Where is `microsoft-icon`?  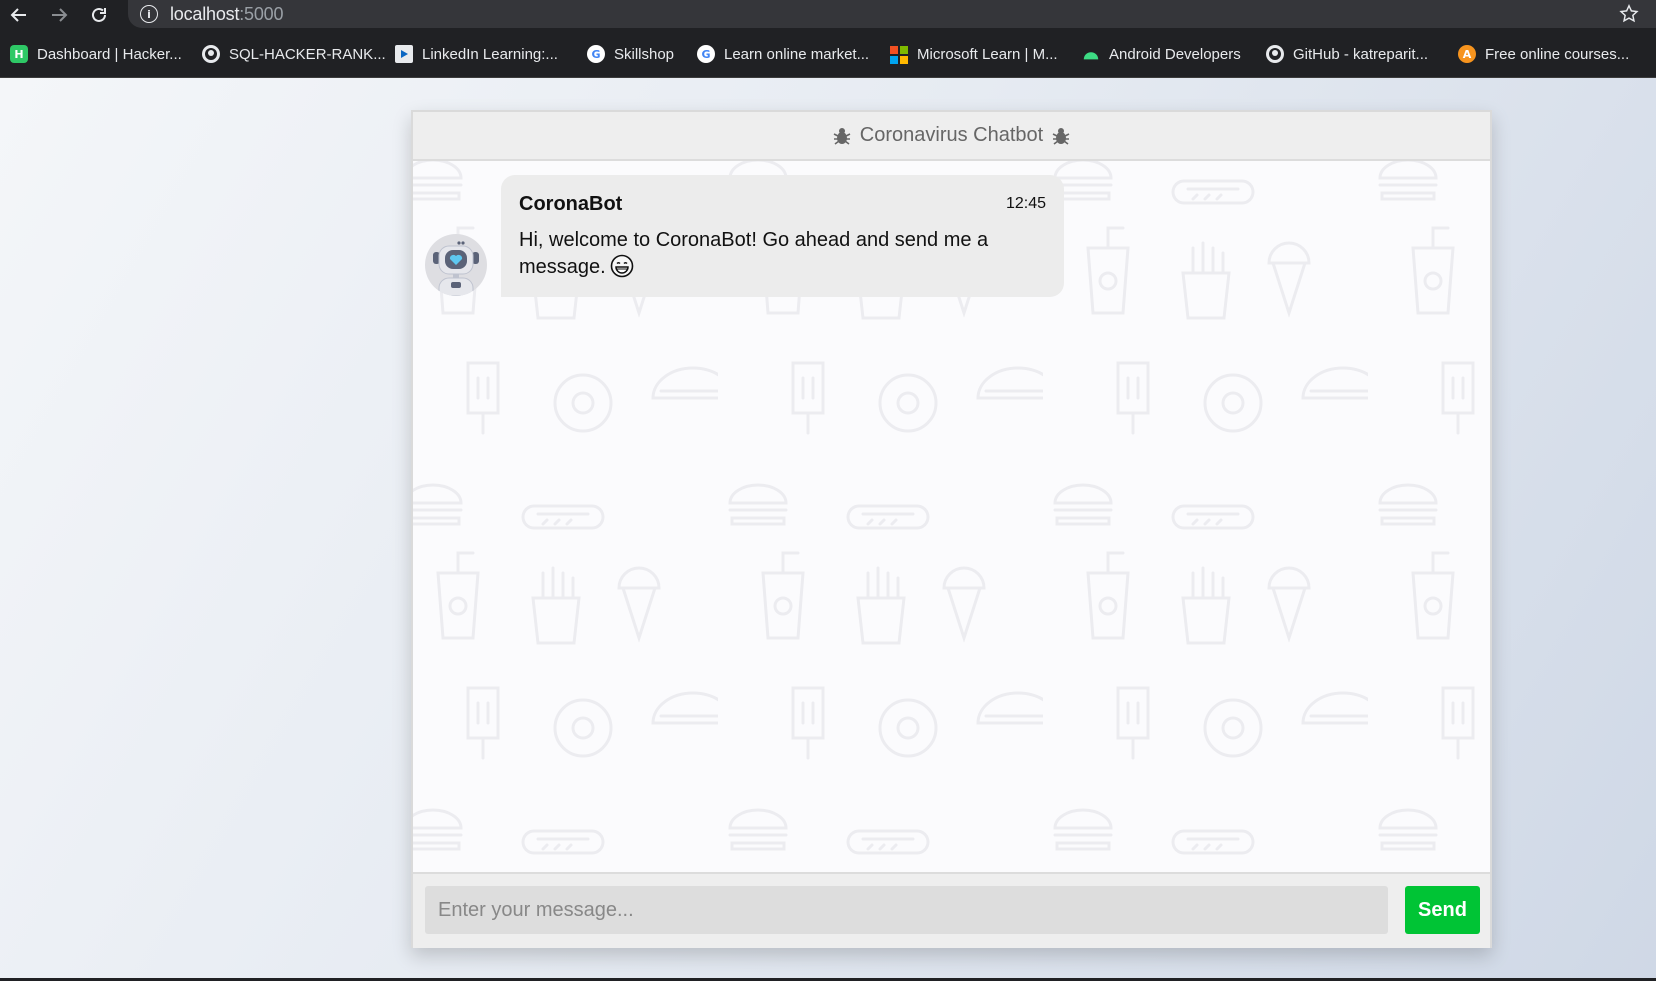
microsoft-icon is located at coordinates (898, 54).